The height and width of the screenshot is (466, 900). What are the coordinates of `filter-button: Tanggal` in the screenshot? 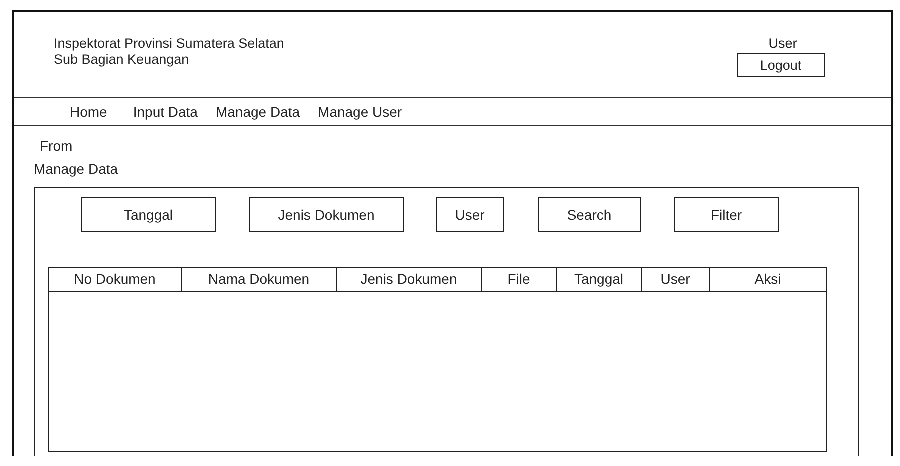 It's located at (148, 214).